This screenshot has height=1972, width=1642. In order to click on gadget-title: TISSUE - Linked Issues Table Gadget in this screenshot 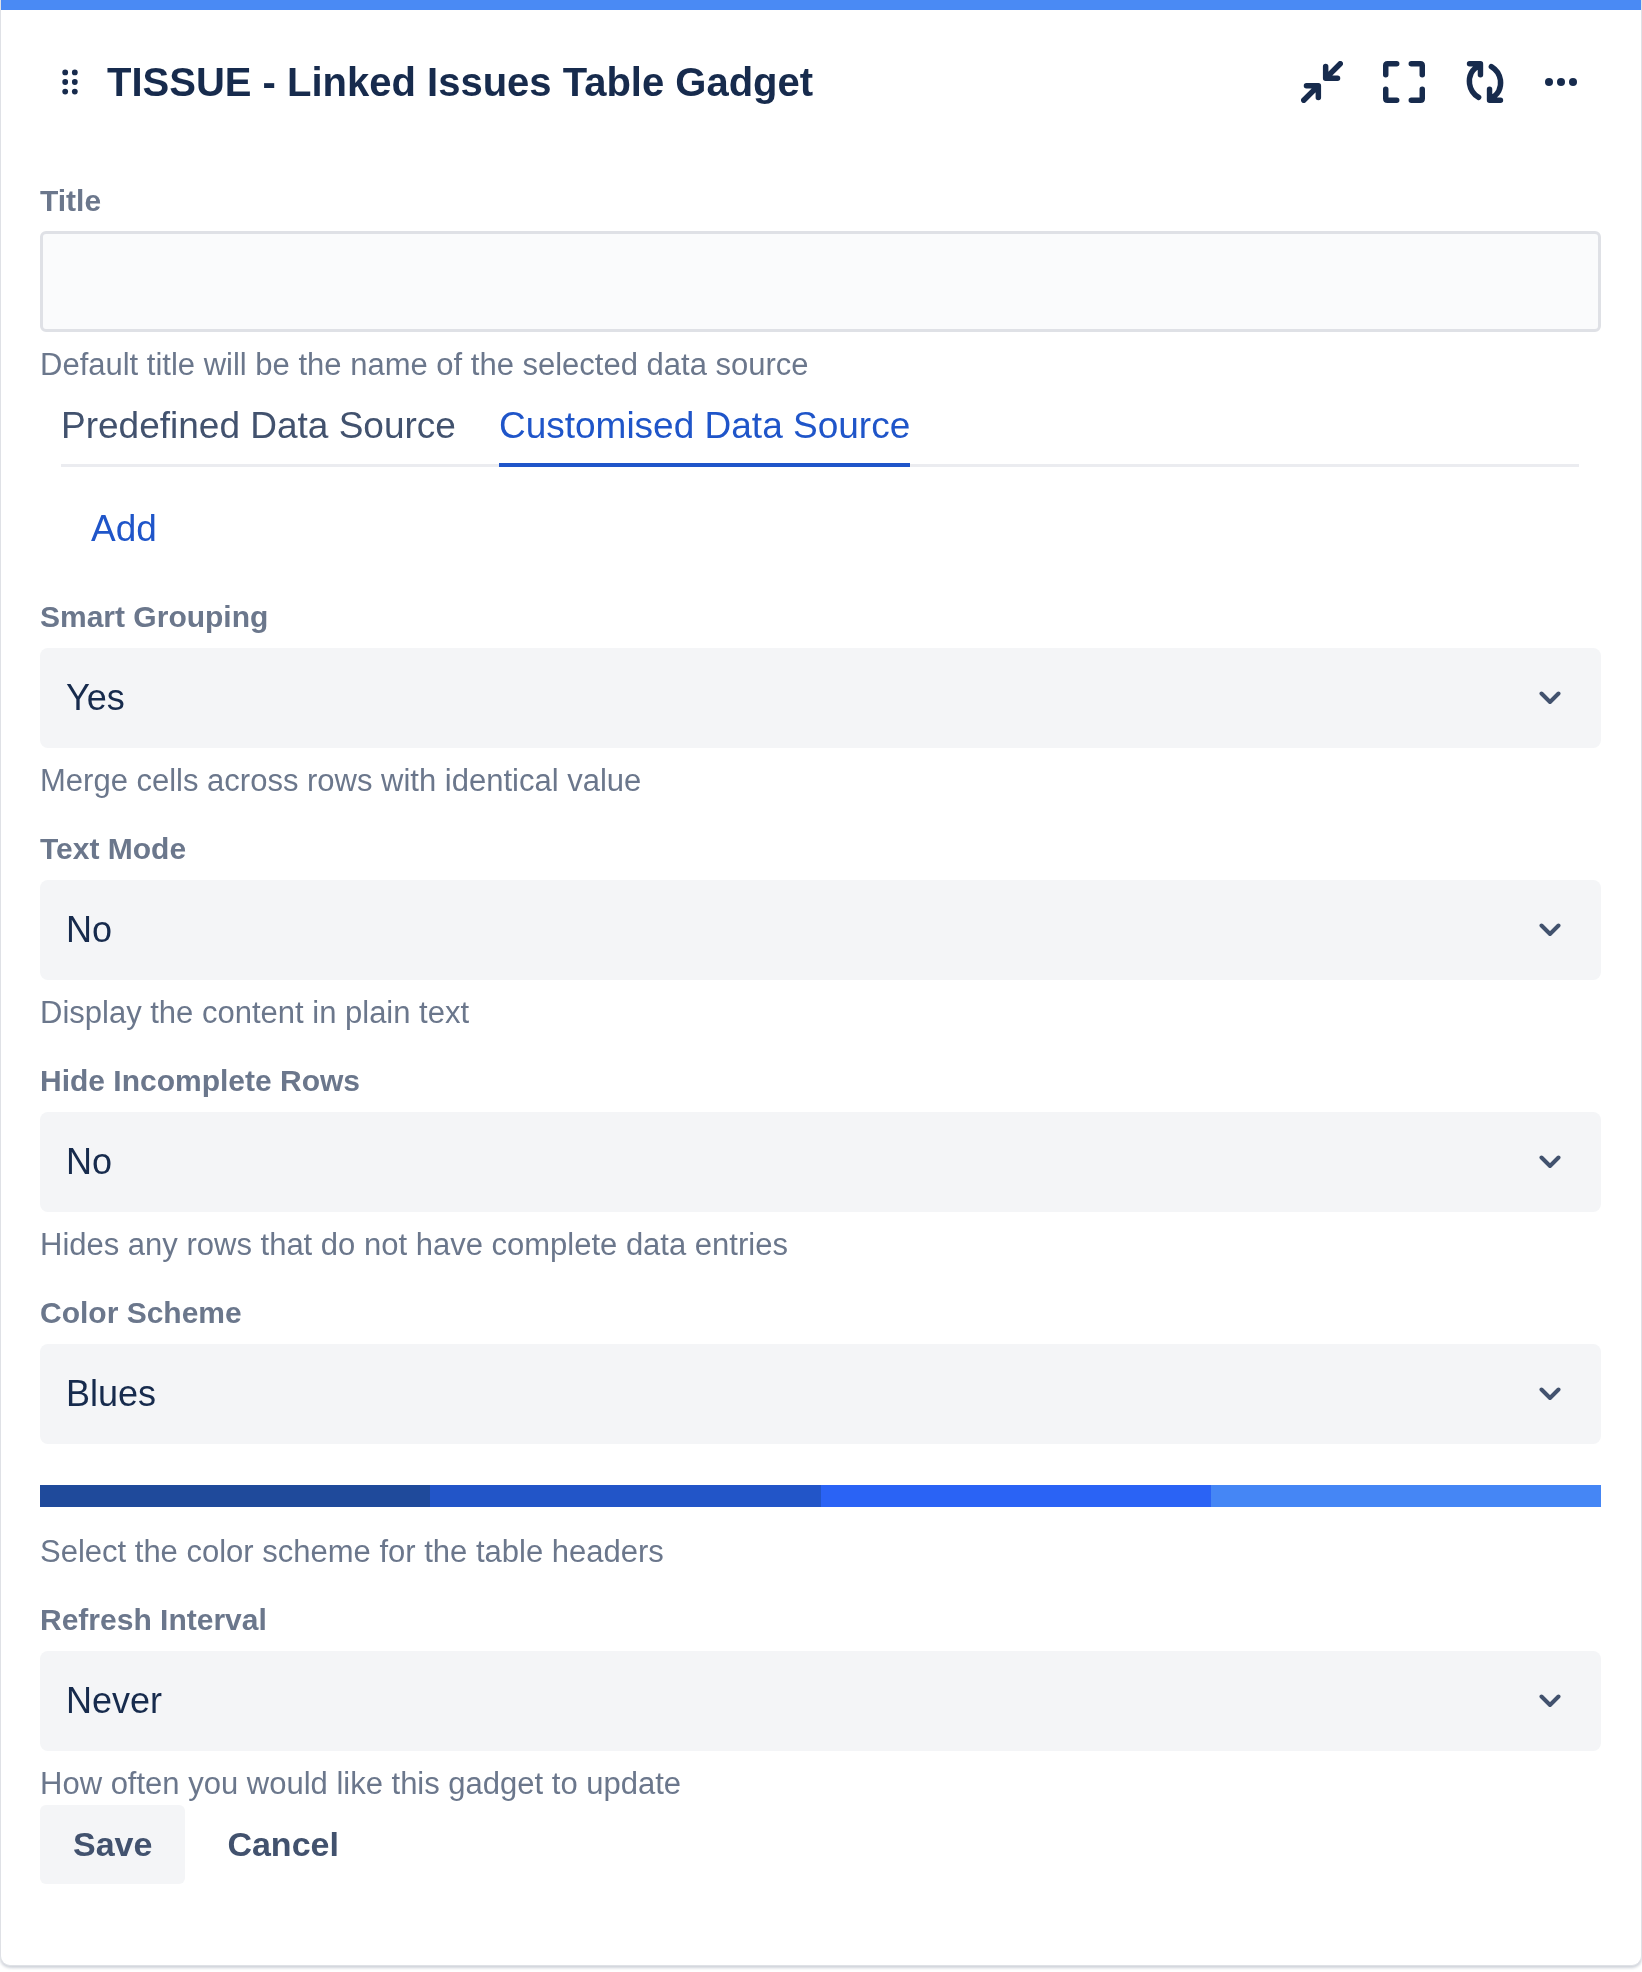, I will do `click(460, 82)`.